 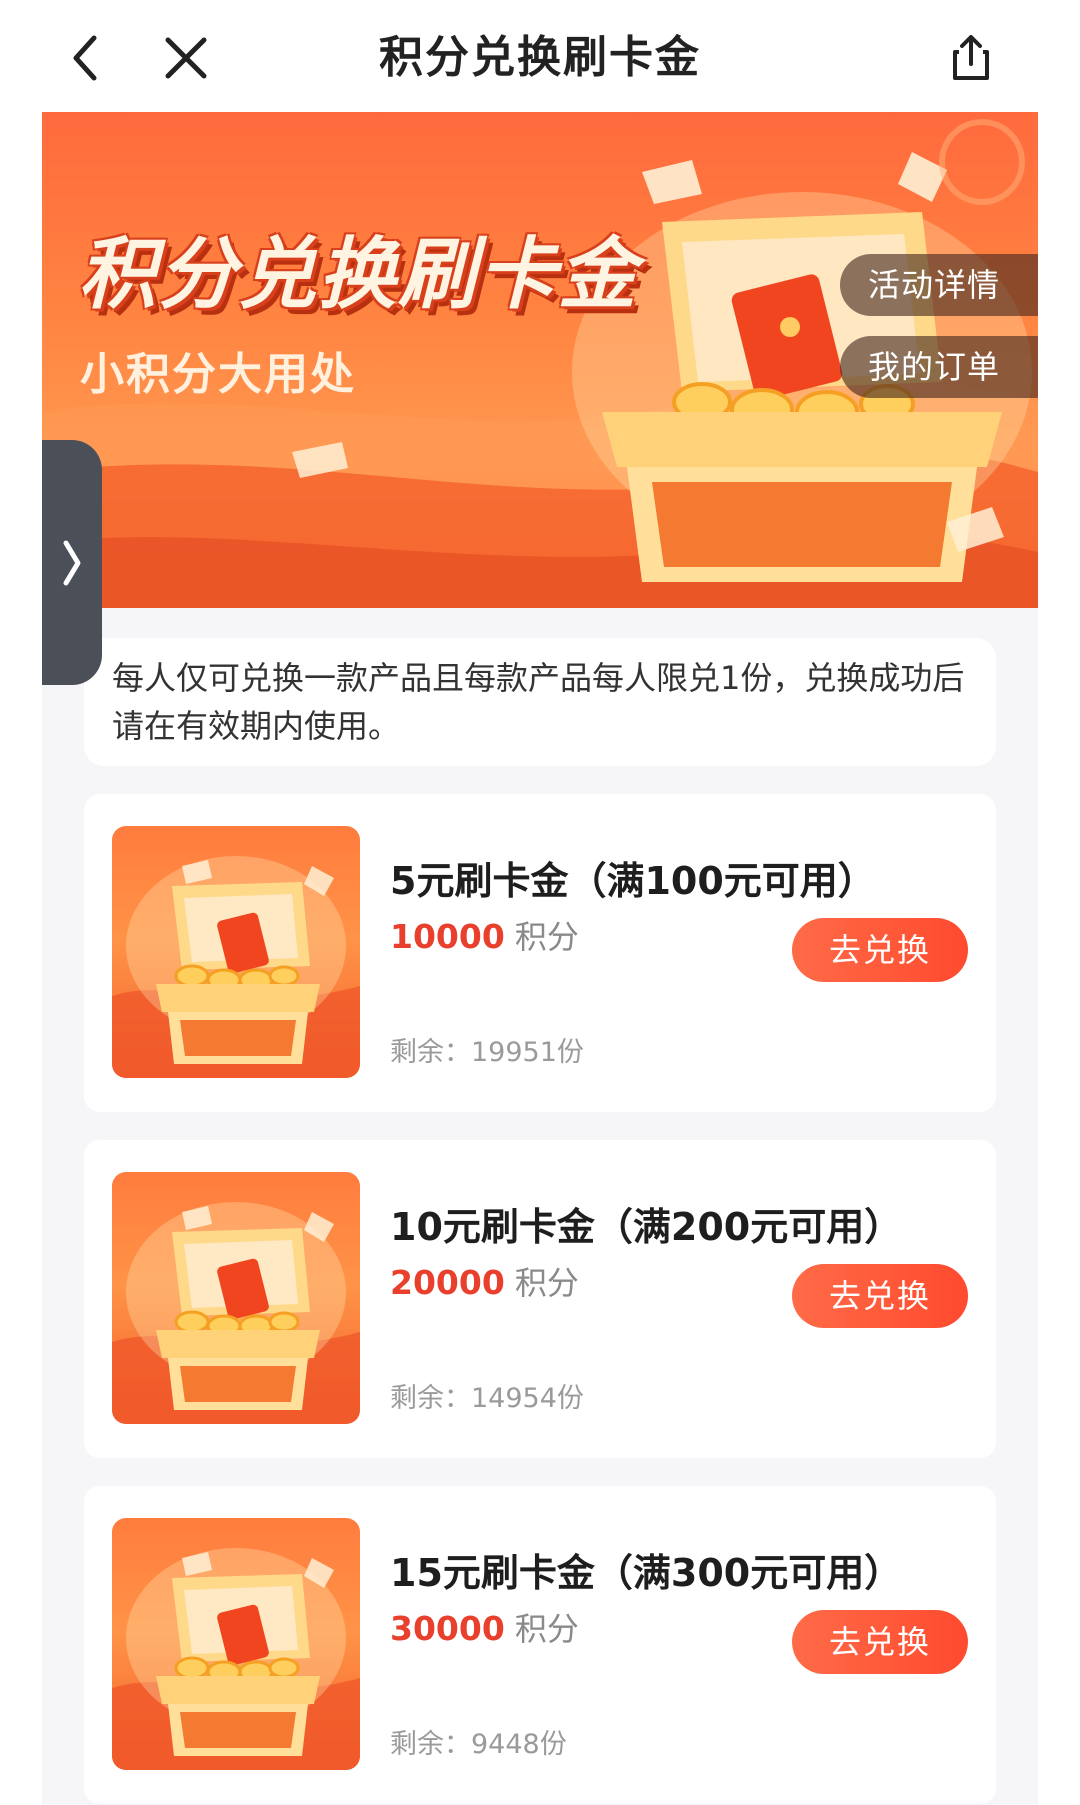 I want to click on chevron-right-icon, so click(x=72, y=562).